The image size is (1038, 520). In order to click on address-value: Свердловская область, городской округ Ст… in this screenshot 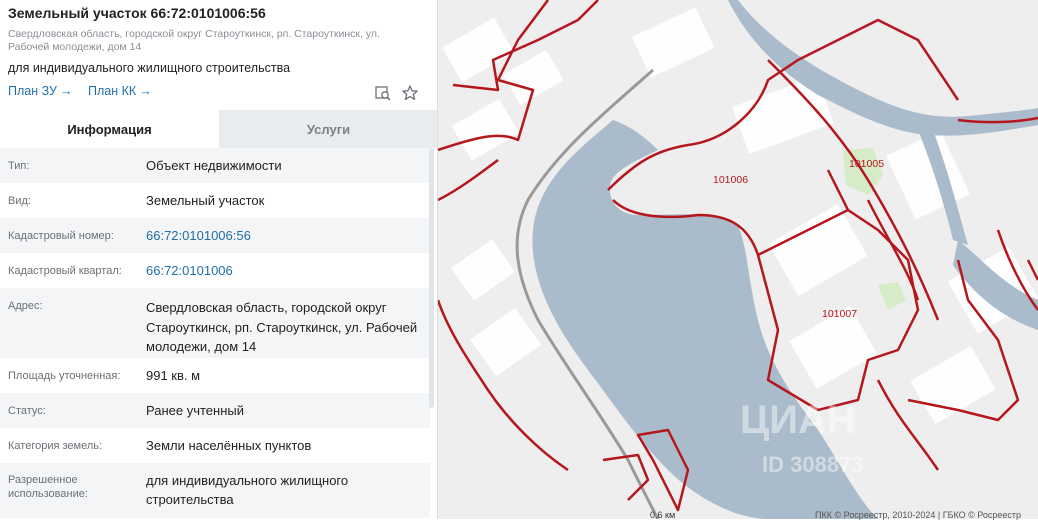, I will do `click(282, 327)`.